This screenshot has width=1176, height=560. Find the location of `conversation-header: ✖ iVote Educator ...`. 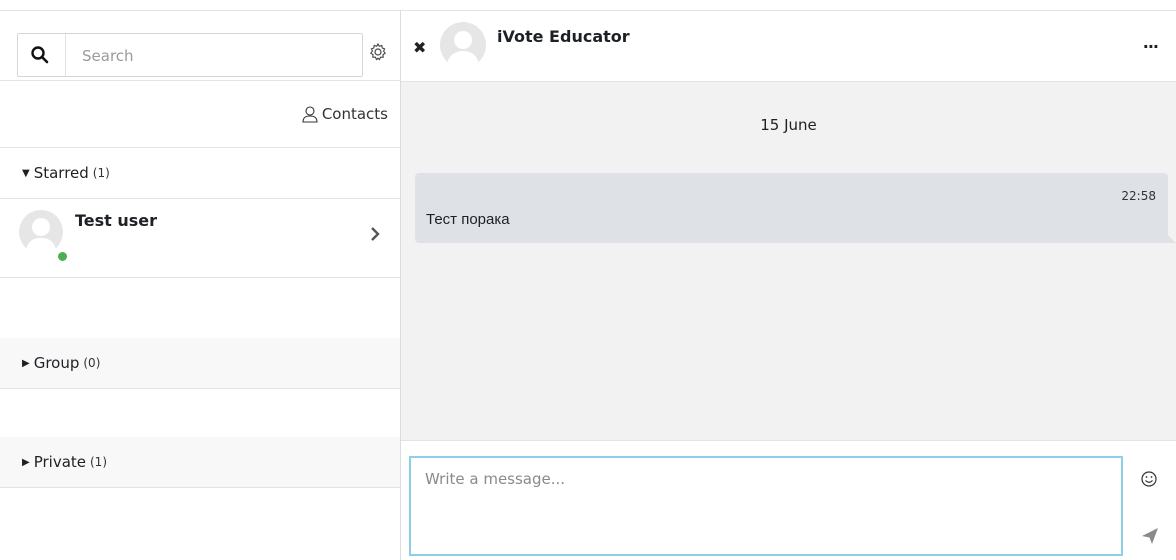

conversation-header: ✖ iVote Educator ... is located at coordinates (788, 46).